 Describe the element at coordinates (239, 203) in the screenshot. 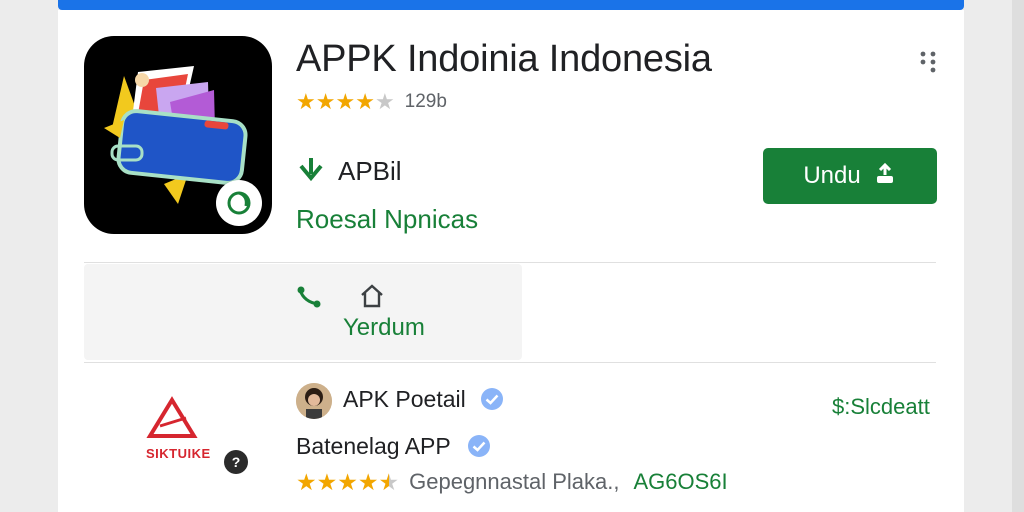

I see `badge-icon` at that location.